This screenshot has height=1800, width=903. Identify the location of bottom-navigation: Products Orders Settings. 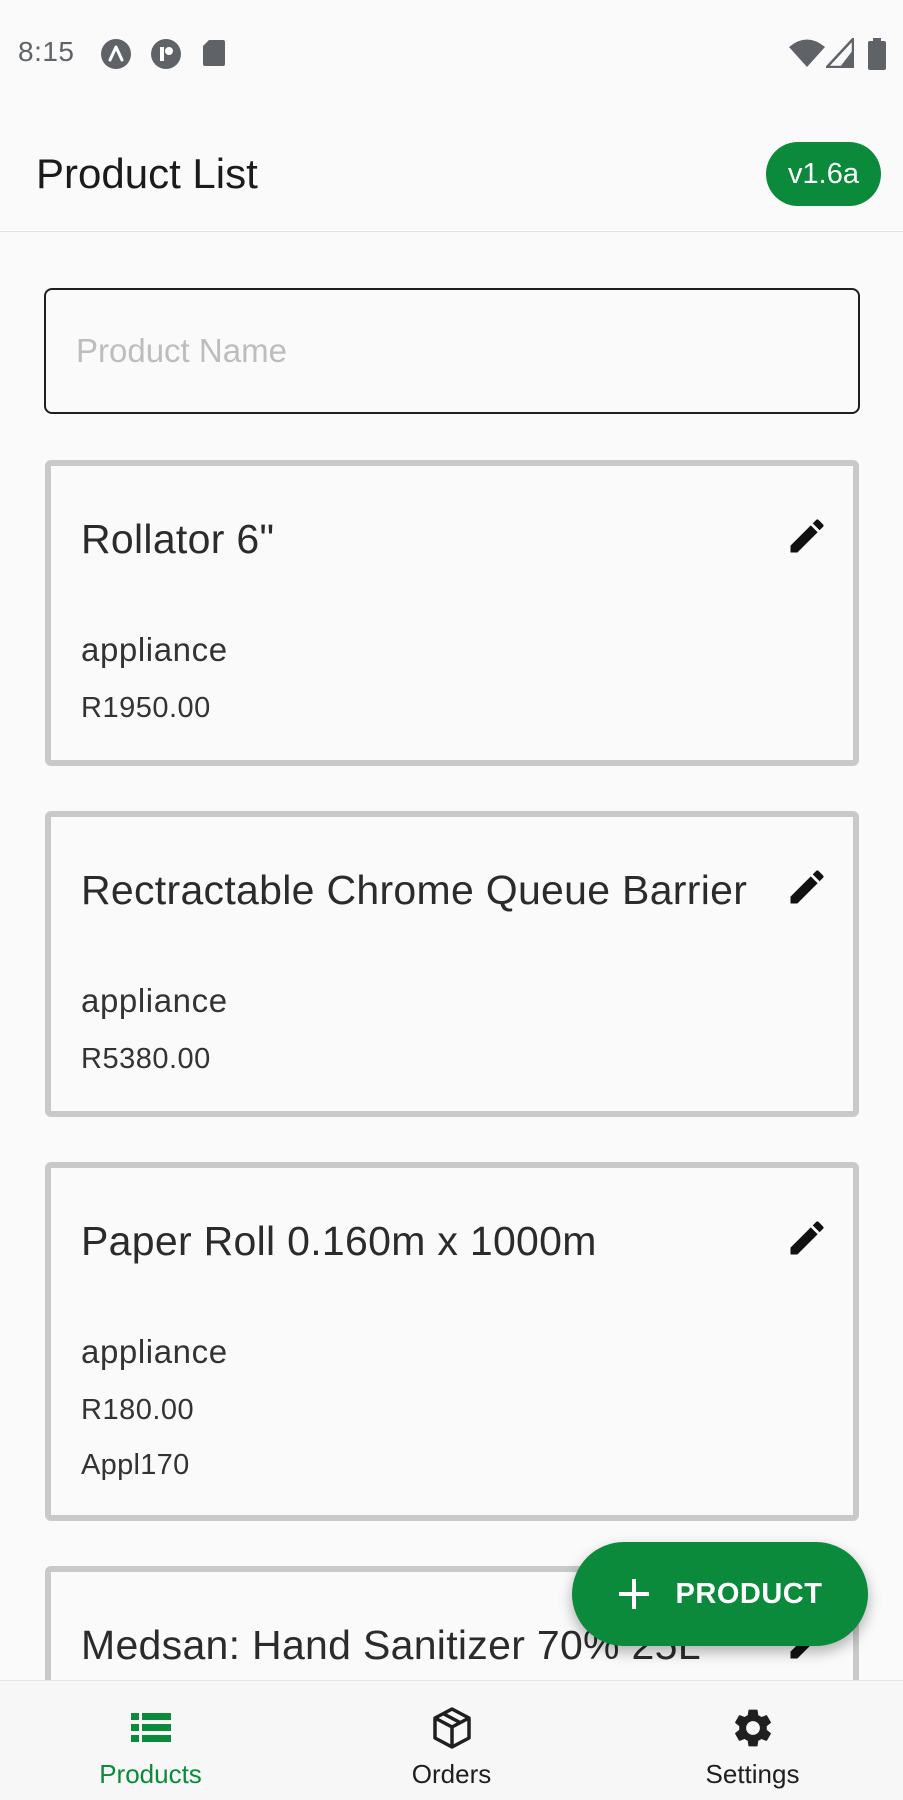
(451, 1740).